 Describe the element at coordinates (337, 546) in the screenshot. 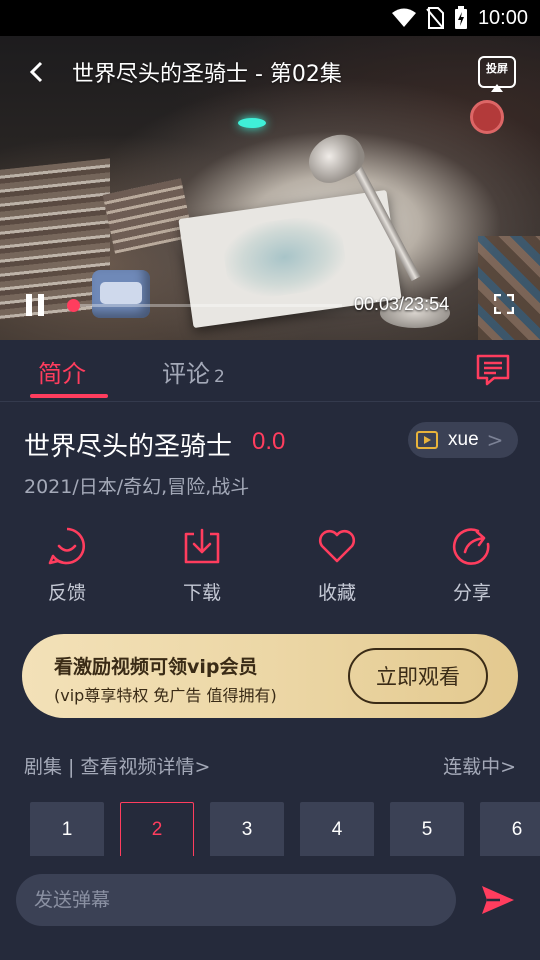

I see `heart-icon` at that location.